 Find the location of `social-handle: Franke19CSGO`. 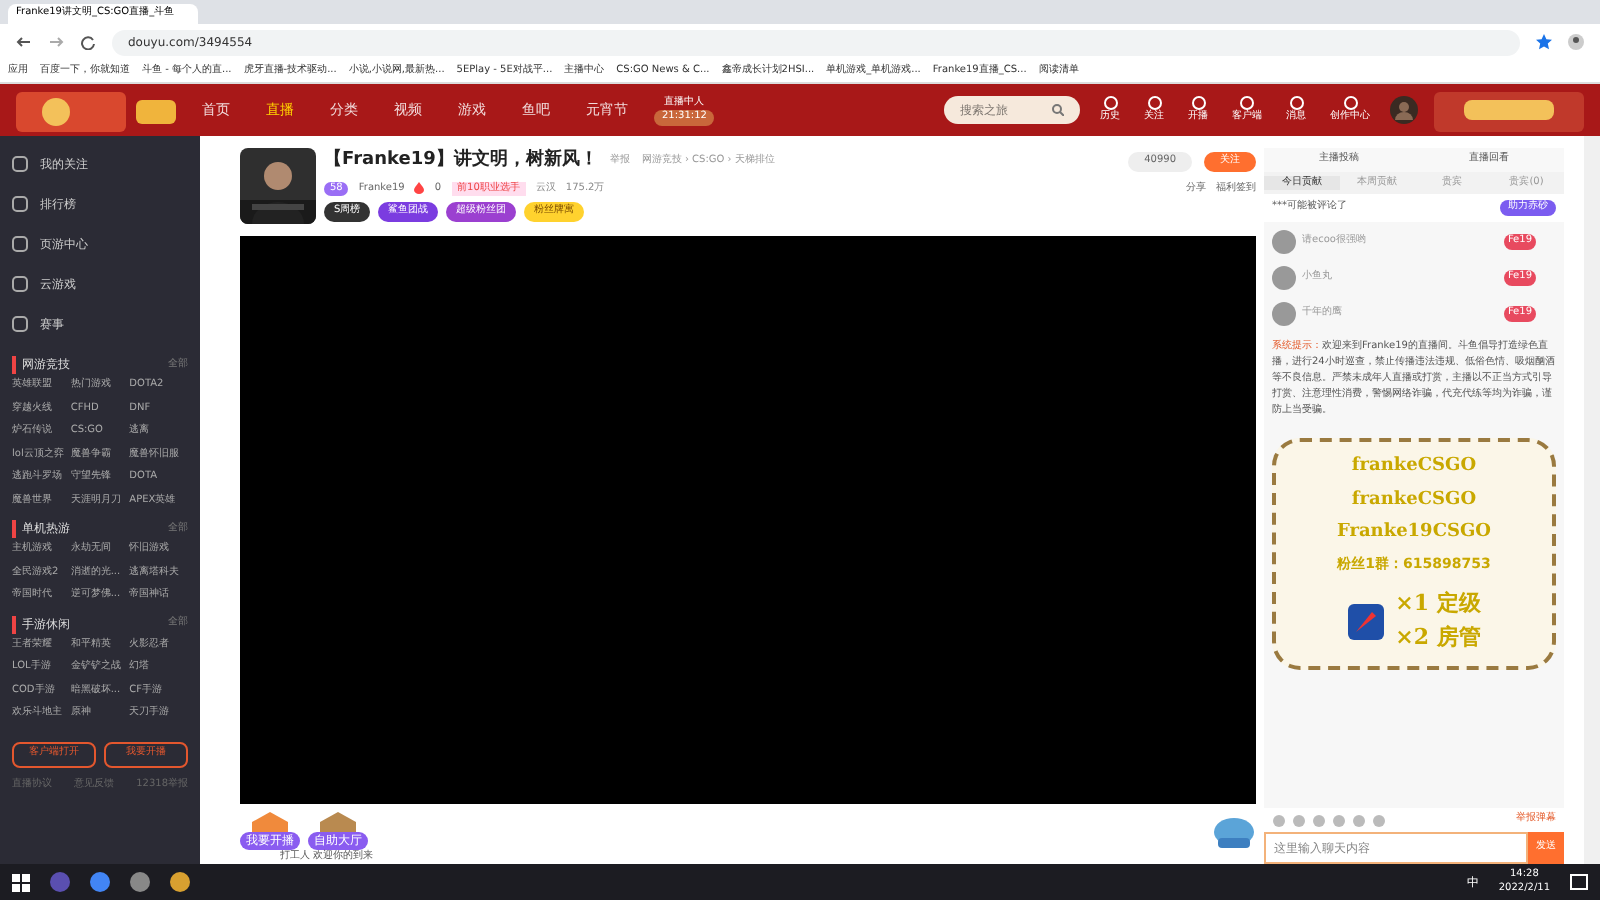

social-handle: Franke19CSGO is located at coordinates (1414, 533).